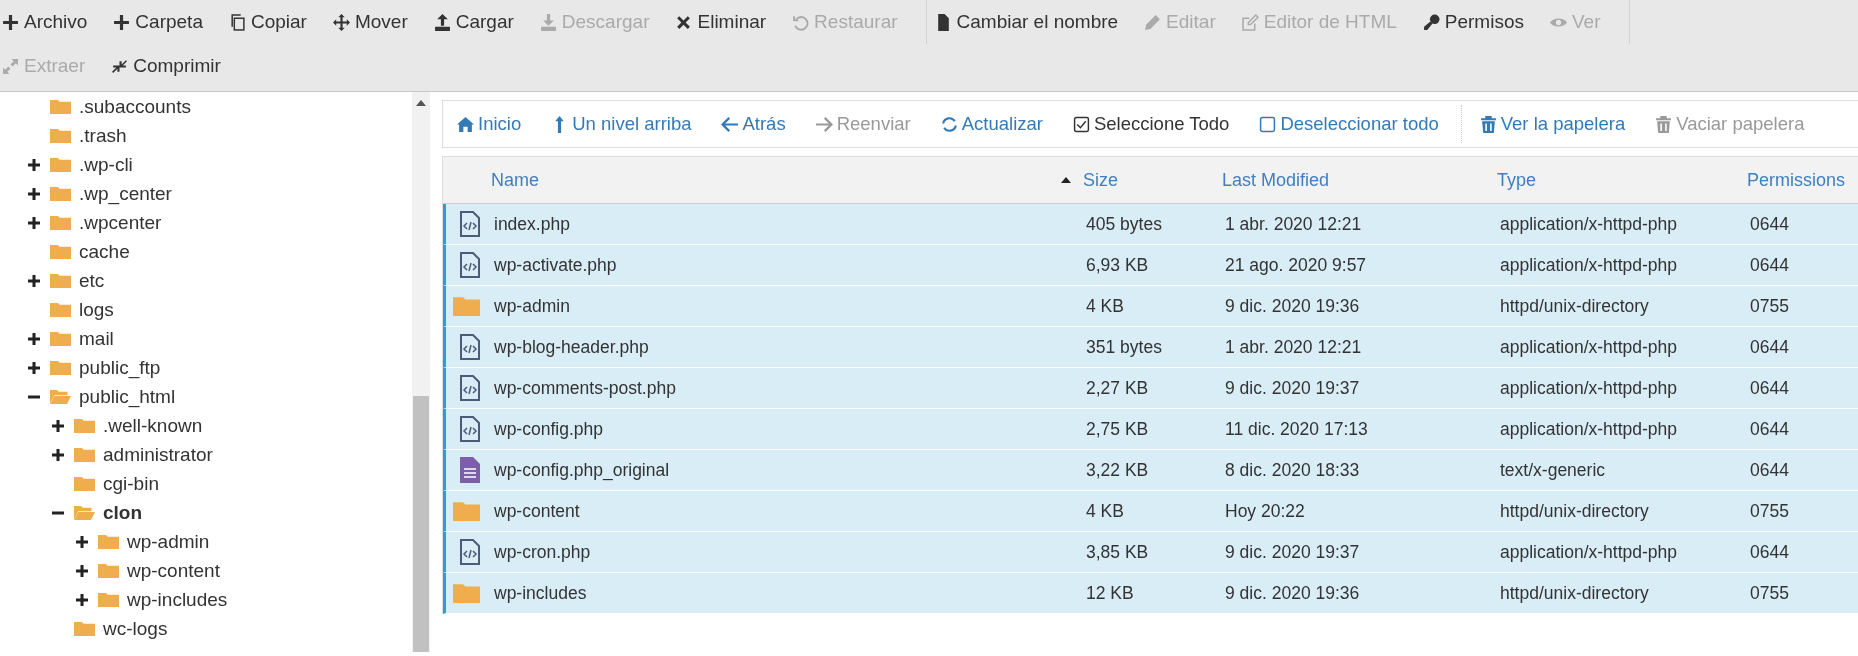  What do you see at coordinates (1296, 265) in the screenshot?
I see `table-cell-text: 21 ago. 2020 9:57` at bounding box center [1296, 265].